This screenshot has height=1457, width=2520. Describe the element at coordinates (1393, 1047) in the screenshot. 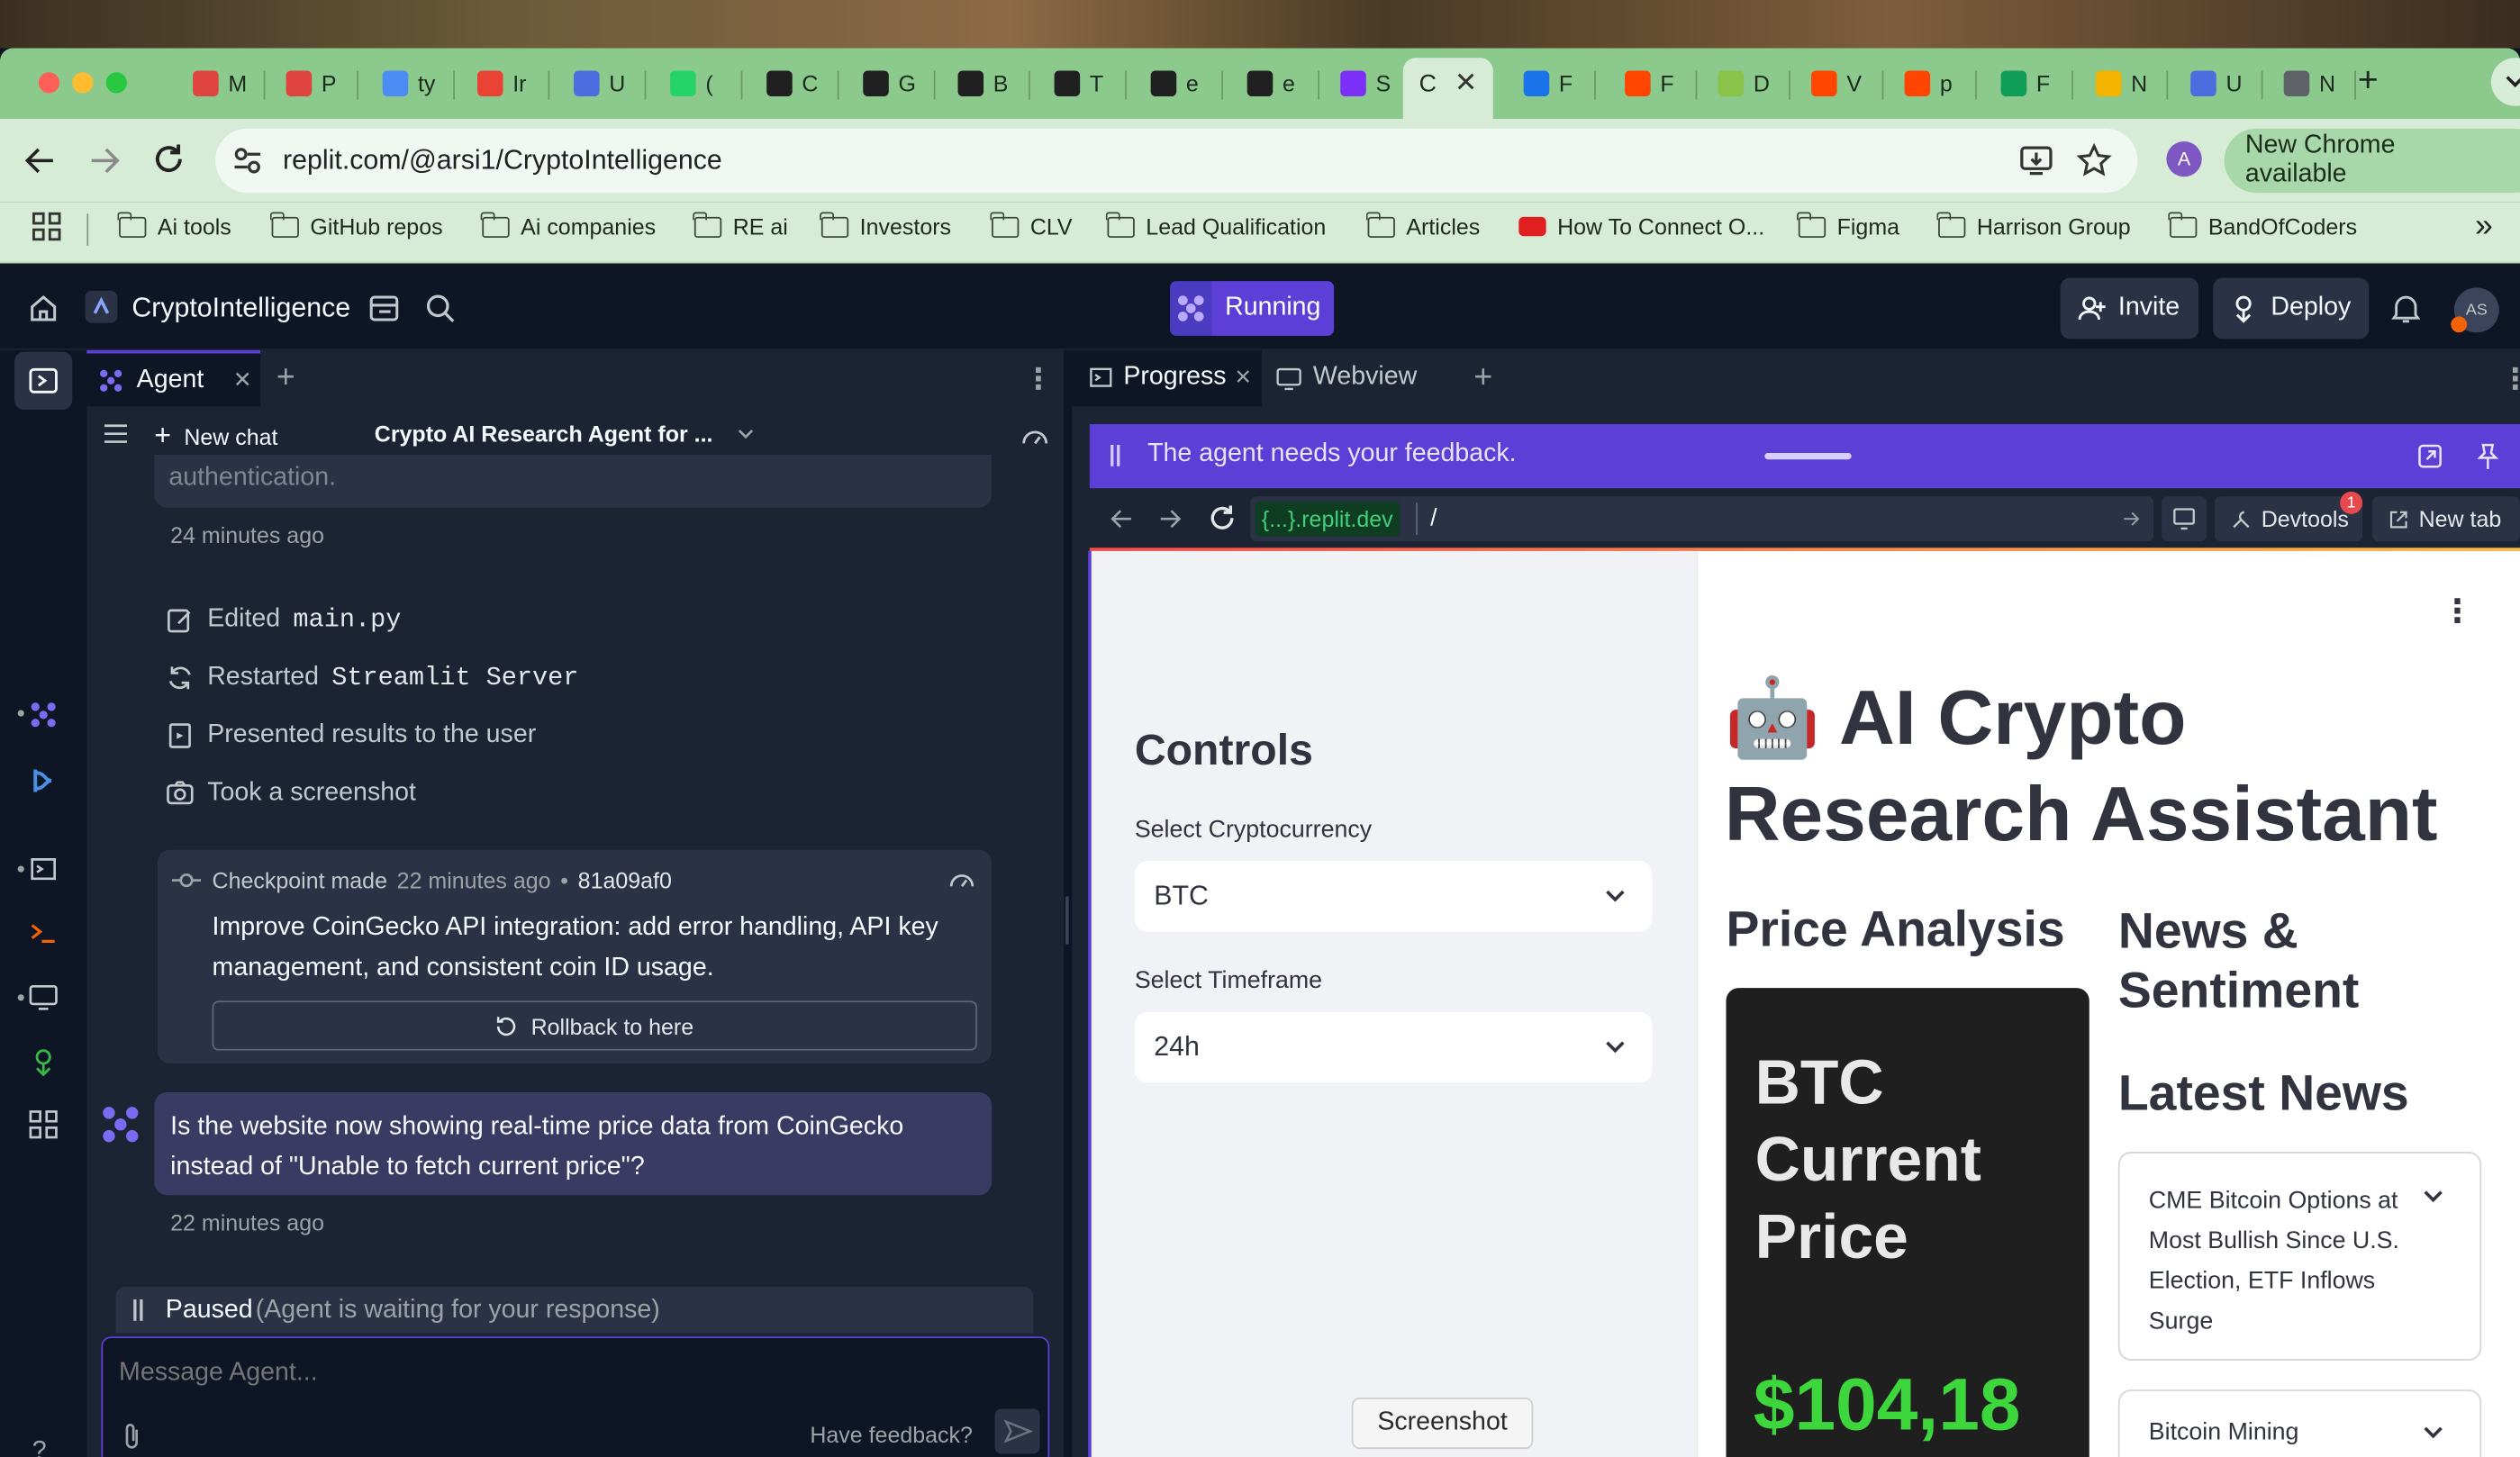

I see `timeframe-select: 24h` at that location.